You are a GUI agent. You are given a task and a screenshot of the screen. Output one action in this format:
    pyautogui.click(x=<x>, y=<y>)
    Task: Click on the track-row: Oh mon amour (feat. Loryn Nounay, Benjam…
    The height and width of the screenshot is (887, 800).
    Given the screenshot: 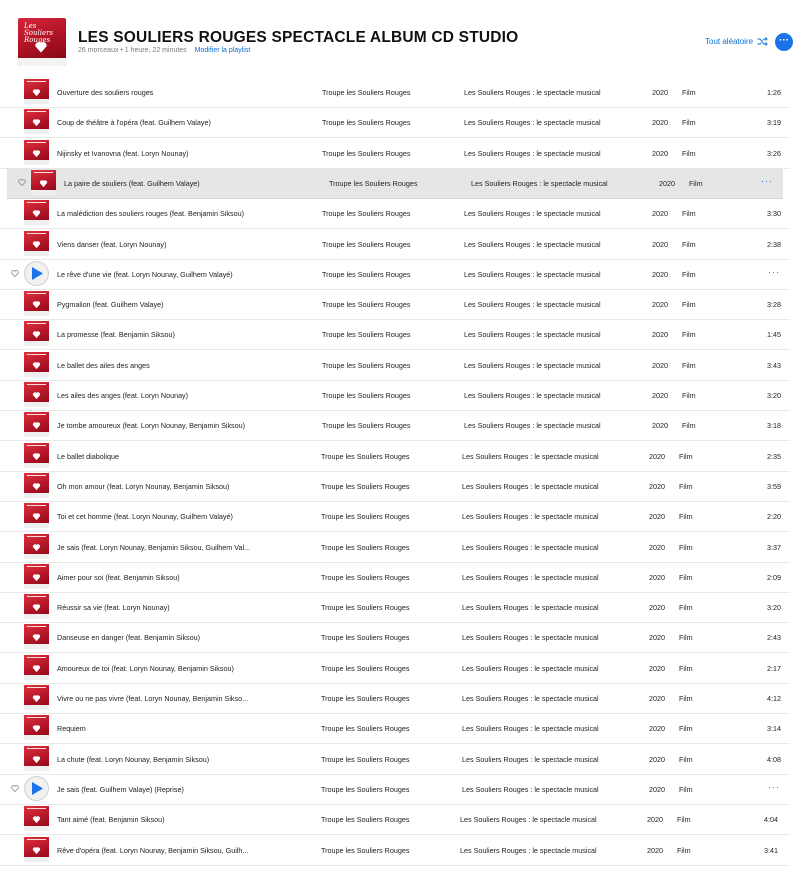 What is the action you would take?
    pyautogui.click(x=395, y=486)
    